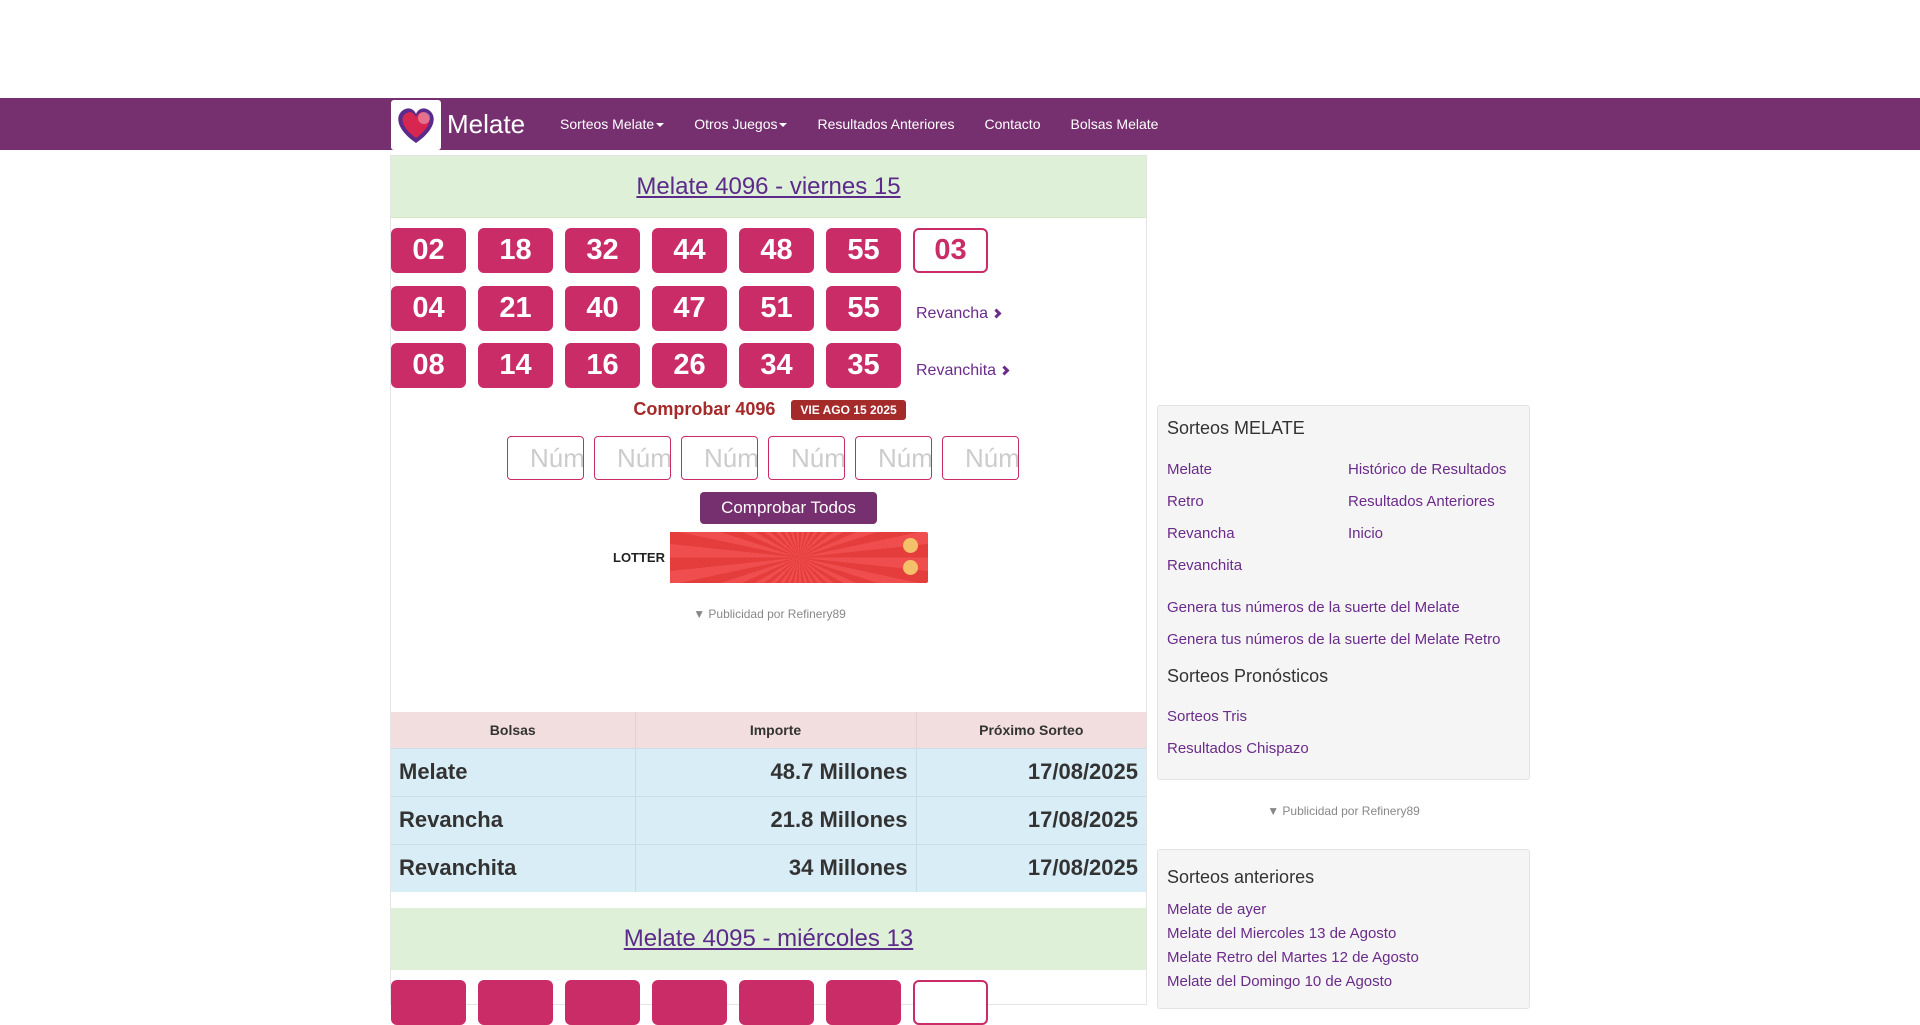  I want to click on revanchita-label: Revanchita, so click(956, 370).